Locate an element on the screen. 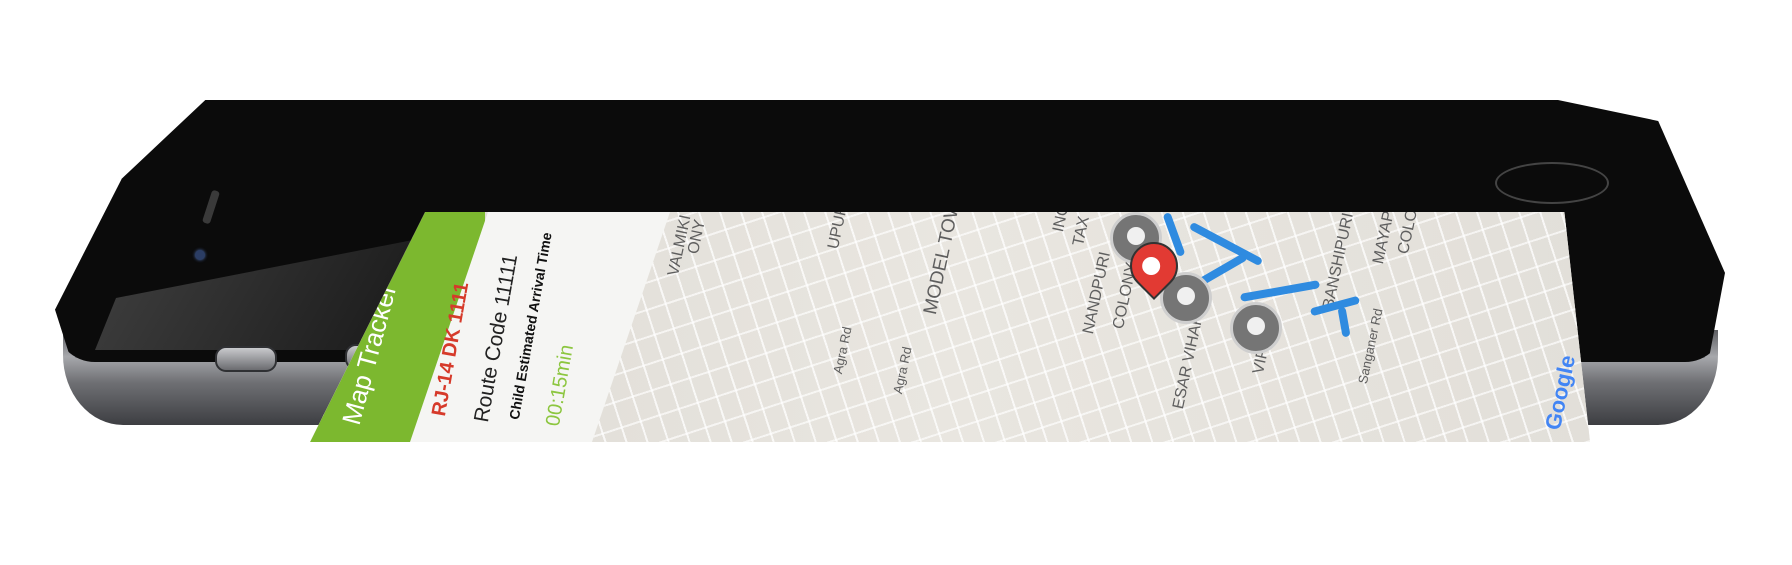 The height and width of the screenshot is (565, 1792). home-button is located at coordinates (1552, 183).